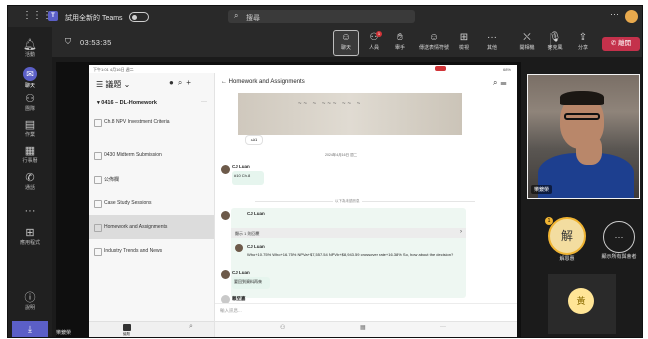 The width and height of the screenshot is (648, 339). What do you see at coordinates (542, 189) in the screenshot?
I see `video-name-label: 樂鍍榮` at bounding box center [542, 189].